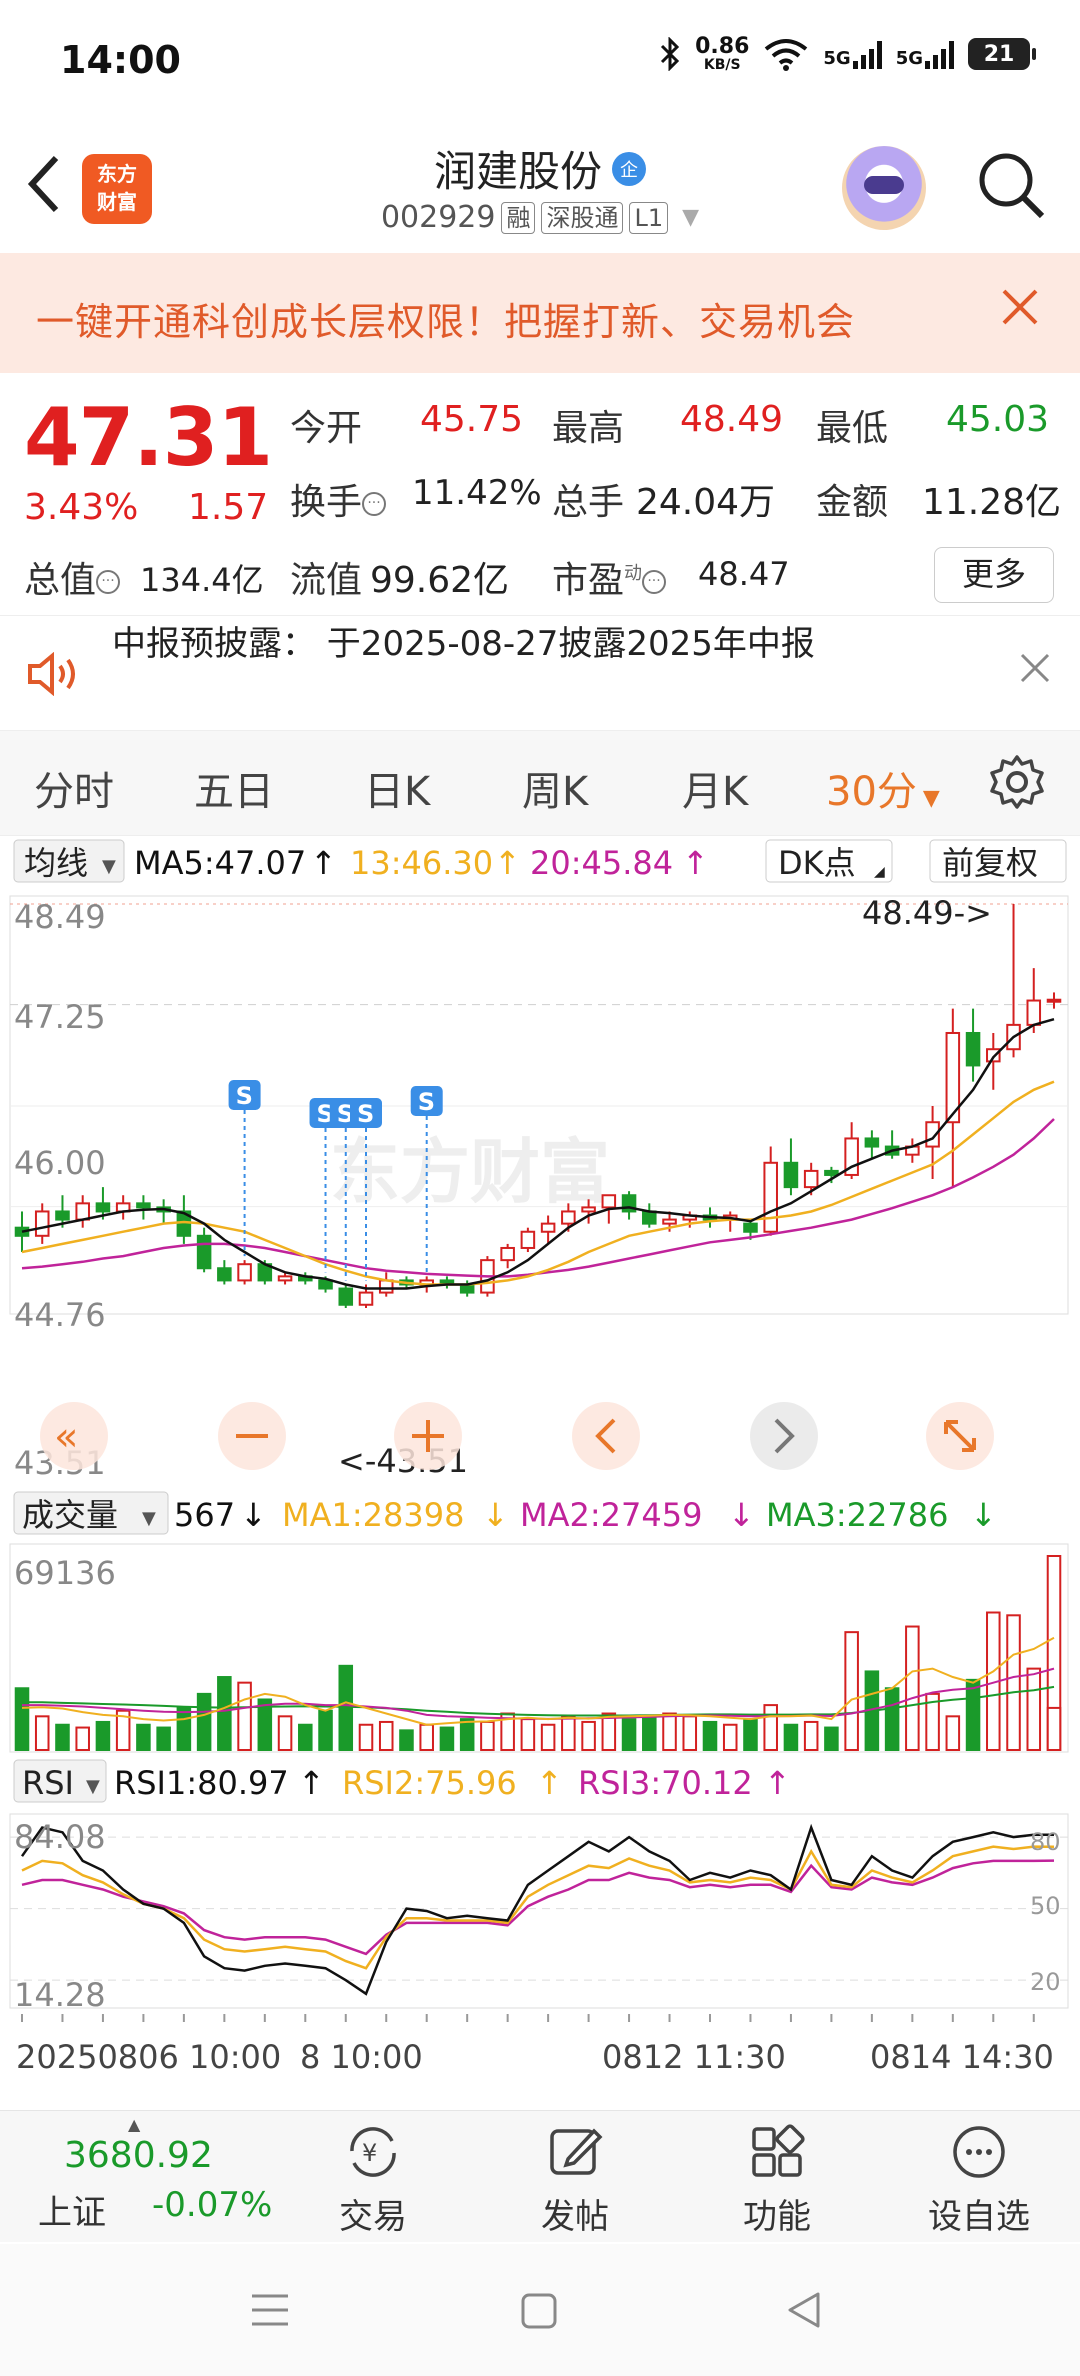 Image resolution: width=1080 pixels, height=2376 pixels. I want to click on home-icon, so click(539, 2311).